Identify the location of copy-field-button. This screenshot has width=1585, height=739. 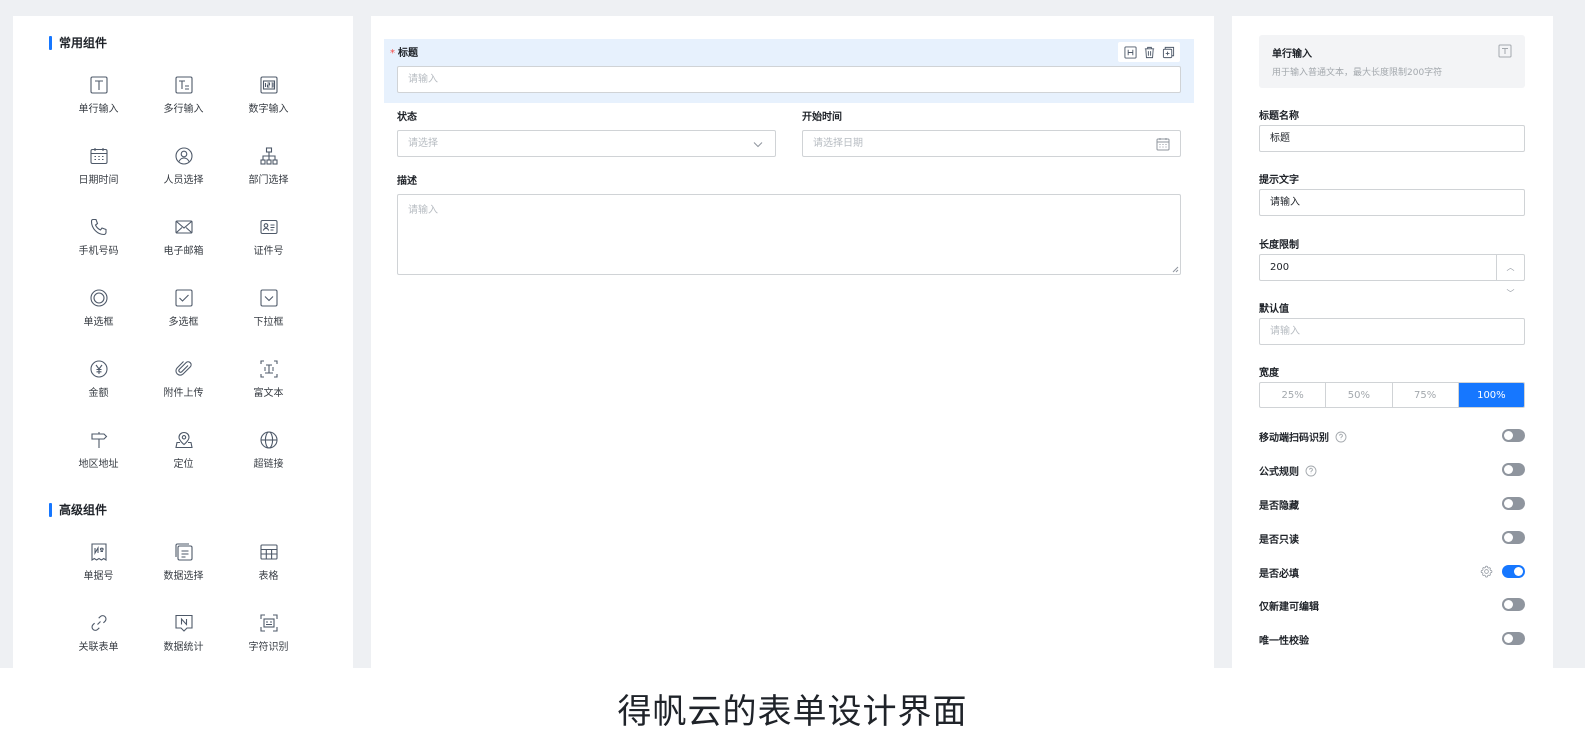
(1168, 52).